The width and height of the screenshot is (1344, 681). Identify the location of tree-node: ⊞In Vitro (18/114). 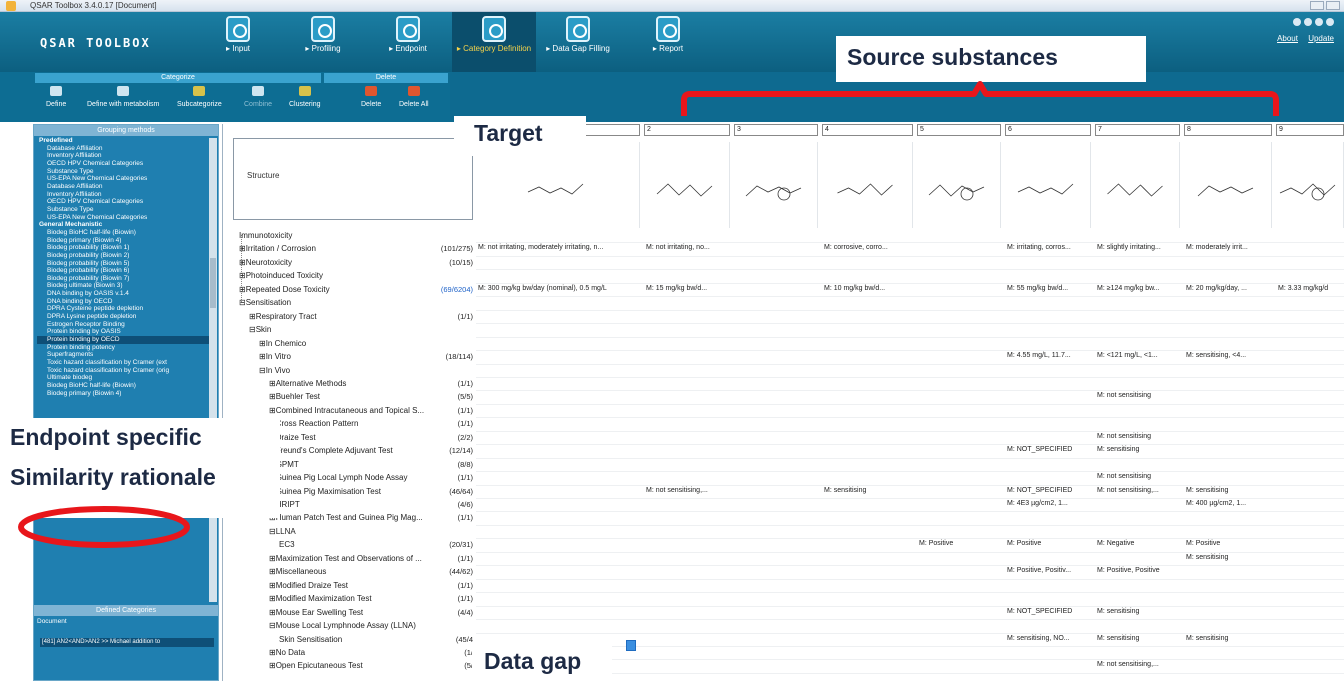
(350, 356).